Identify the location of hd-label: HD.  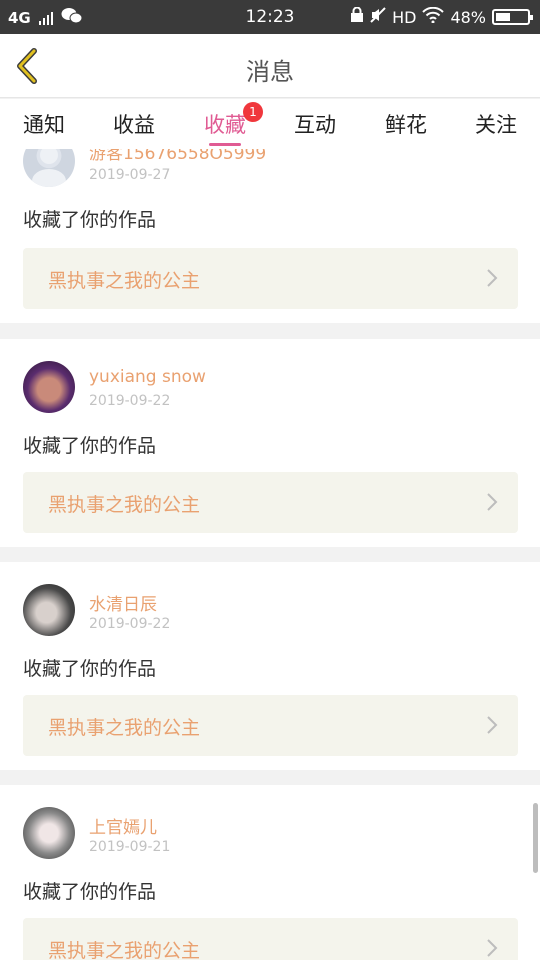
(404, 17).